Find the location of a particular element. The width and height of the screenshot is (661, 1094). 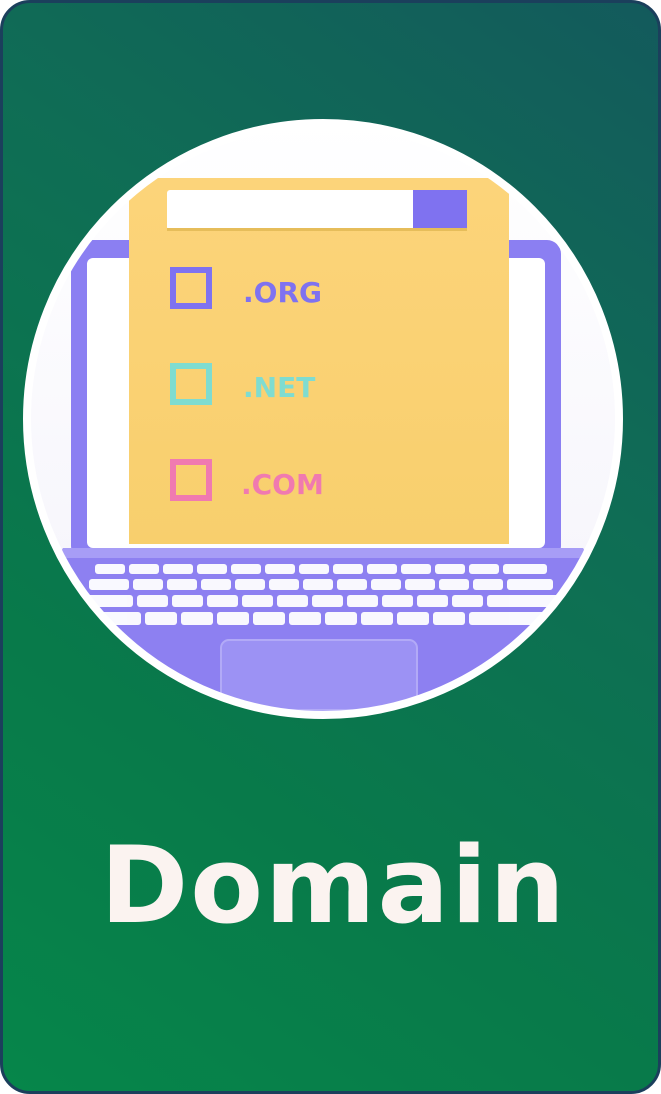

laptop-keyboard-base is located at coordinates (323, 631).